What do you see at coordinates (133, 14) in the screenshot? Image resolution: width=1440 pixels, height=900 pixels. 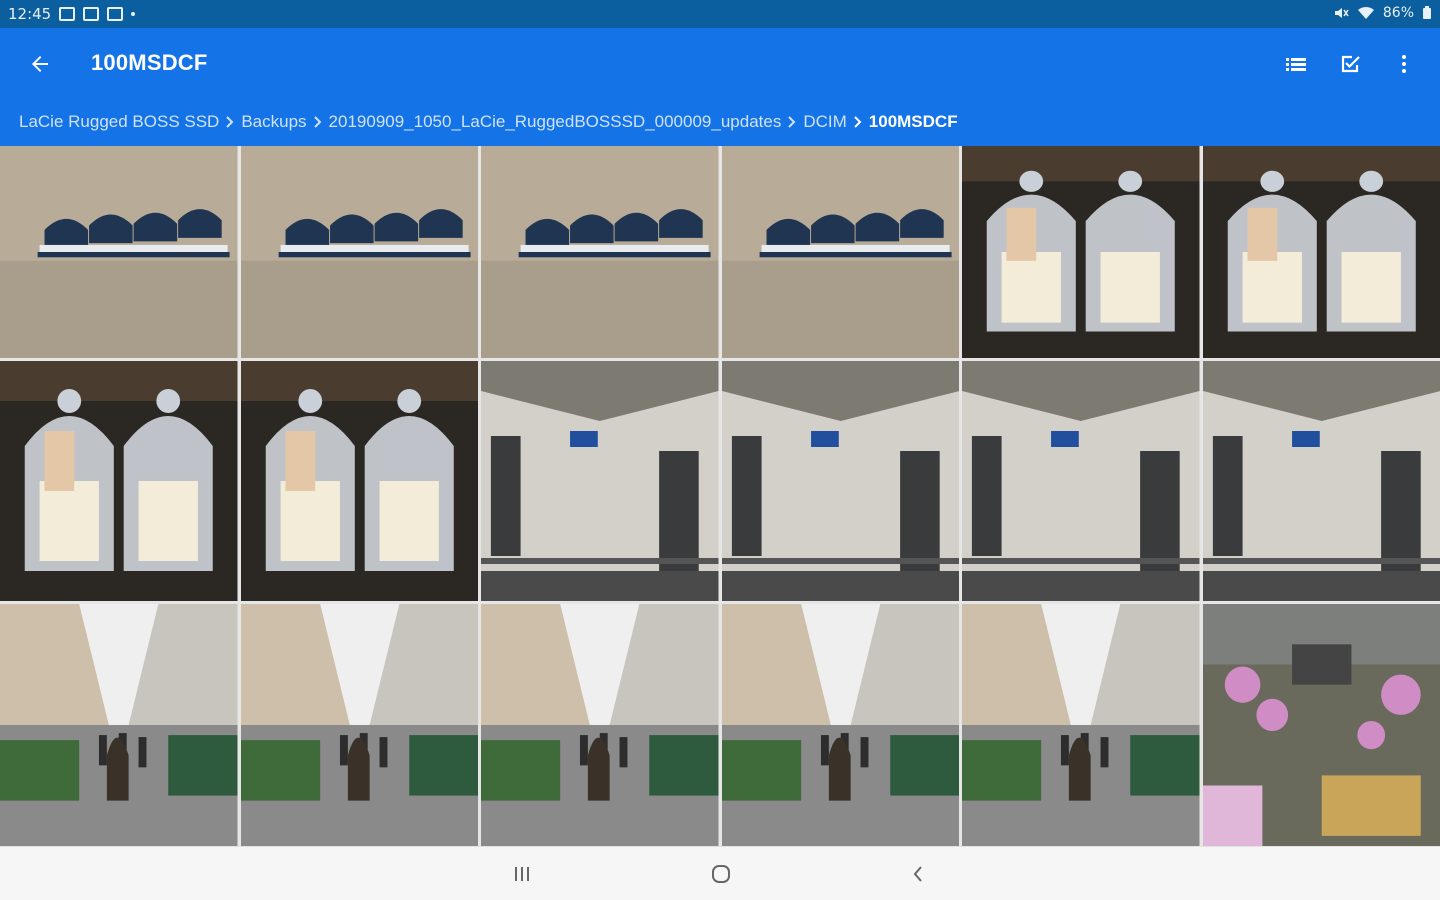 I see `notification-dot-icon` at bounding box center [133, 14].